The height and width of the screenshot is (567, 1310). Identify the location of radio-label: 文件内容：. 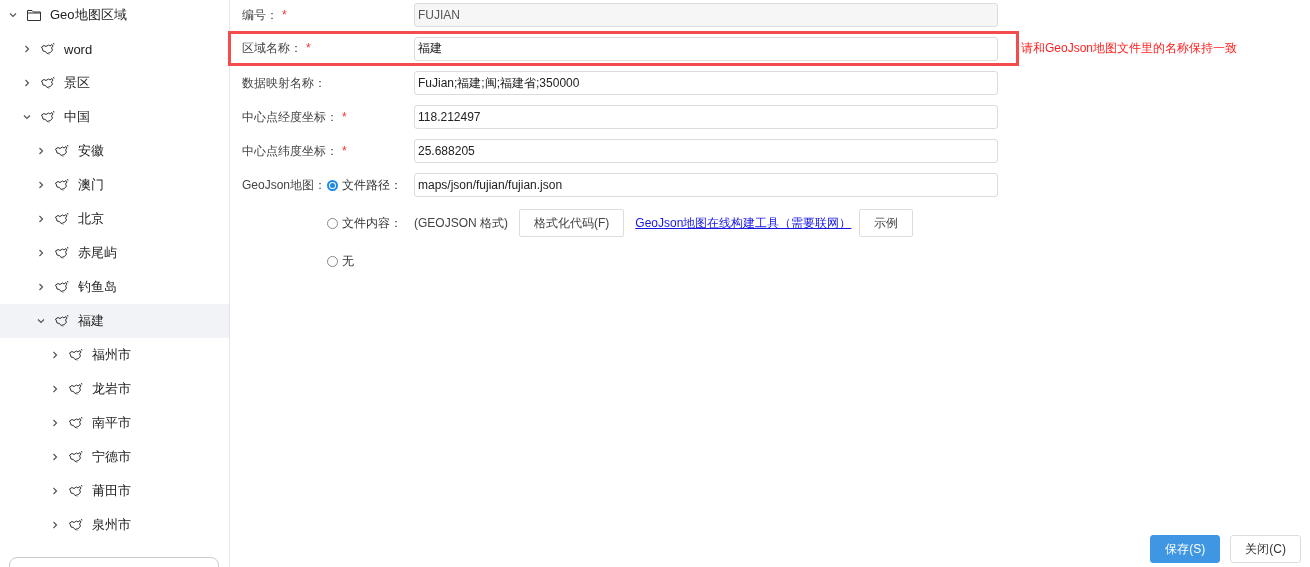
(372, 223).